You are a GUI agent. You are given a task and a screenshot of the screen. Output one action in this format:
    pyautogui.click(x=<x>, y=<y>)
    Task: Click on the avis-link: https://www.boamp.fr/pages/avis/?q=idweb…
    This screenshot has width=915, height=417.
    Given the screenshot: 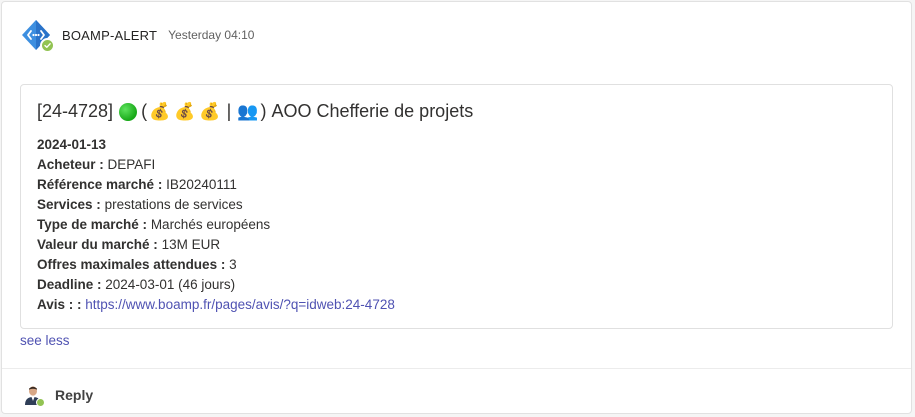 What is the action you would take?
    pyautogui.click(x=240, y=304)
    